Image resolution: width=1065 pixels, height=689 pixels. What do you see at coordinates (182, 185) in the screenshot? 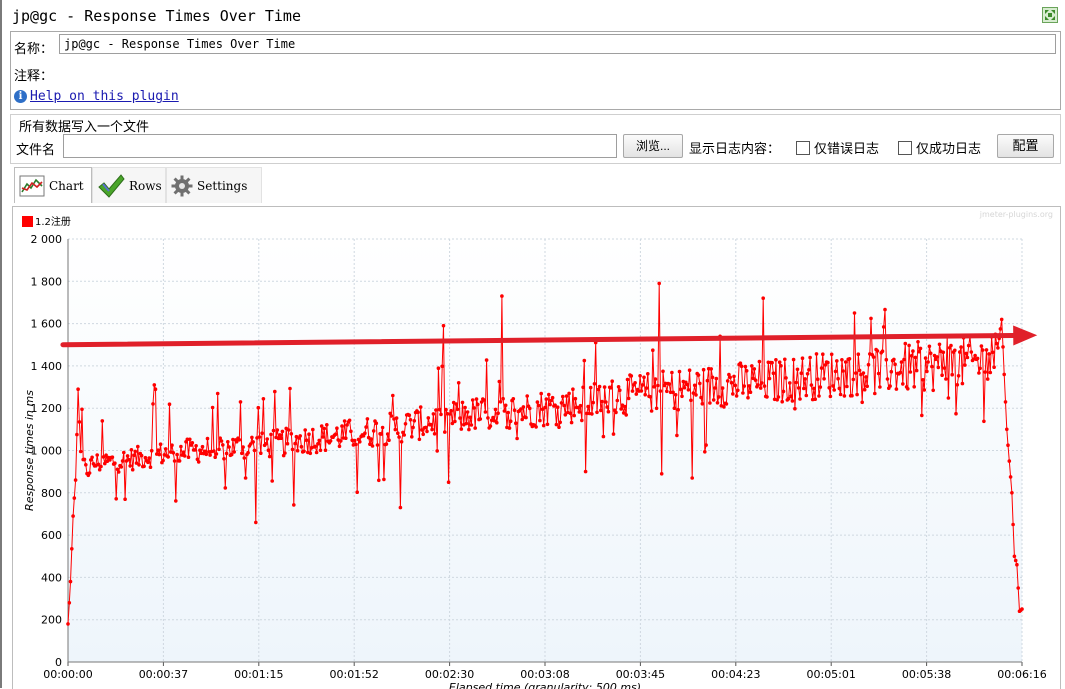
I see `gear-icon` at bounding box center [182, 185].